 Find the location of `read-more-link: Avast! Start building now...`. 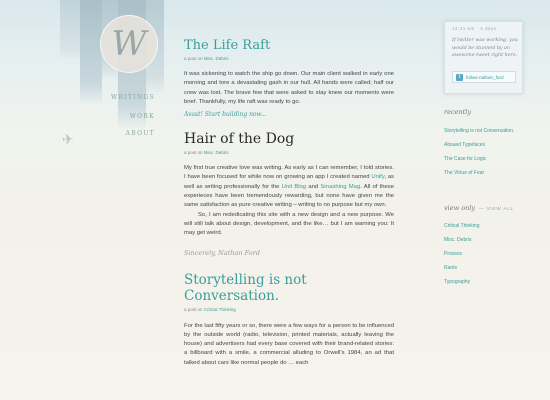

read-more-link: Avast! Start building now... is located at coordinates (289, 114).